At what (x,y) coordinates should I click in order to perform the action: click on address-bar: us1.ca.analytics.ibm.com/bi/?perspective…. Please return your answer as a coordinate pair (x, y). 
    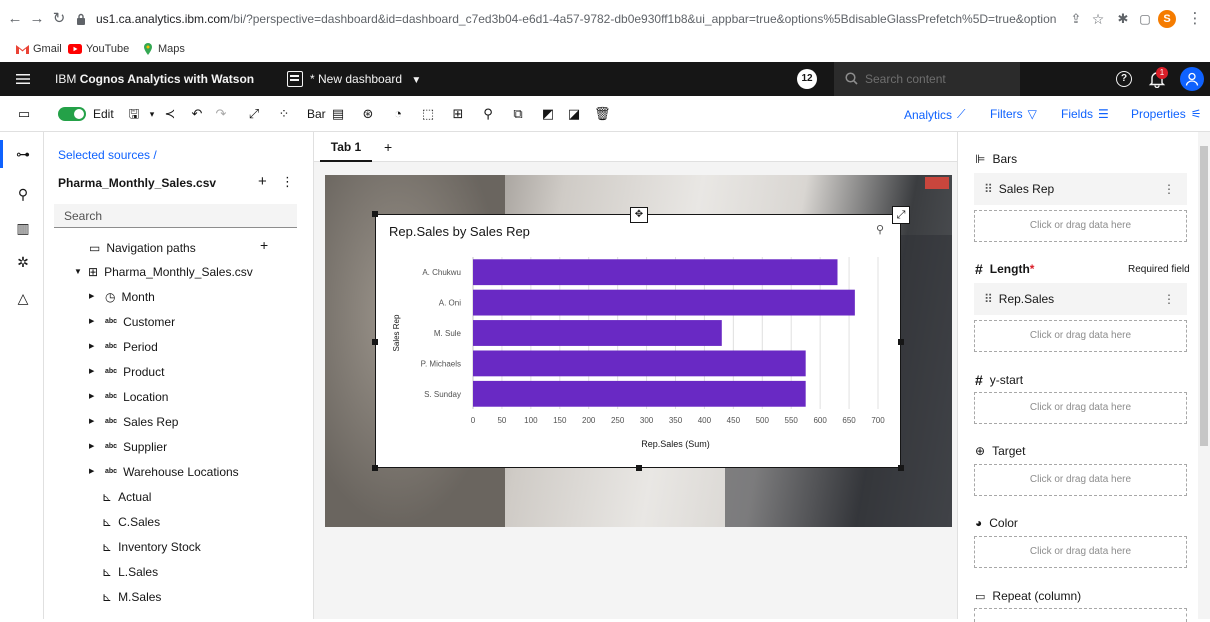
    Looking at the image, I should click on (576, 19).